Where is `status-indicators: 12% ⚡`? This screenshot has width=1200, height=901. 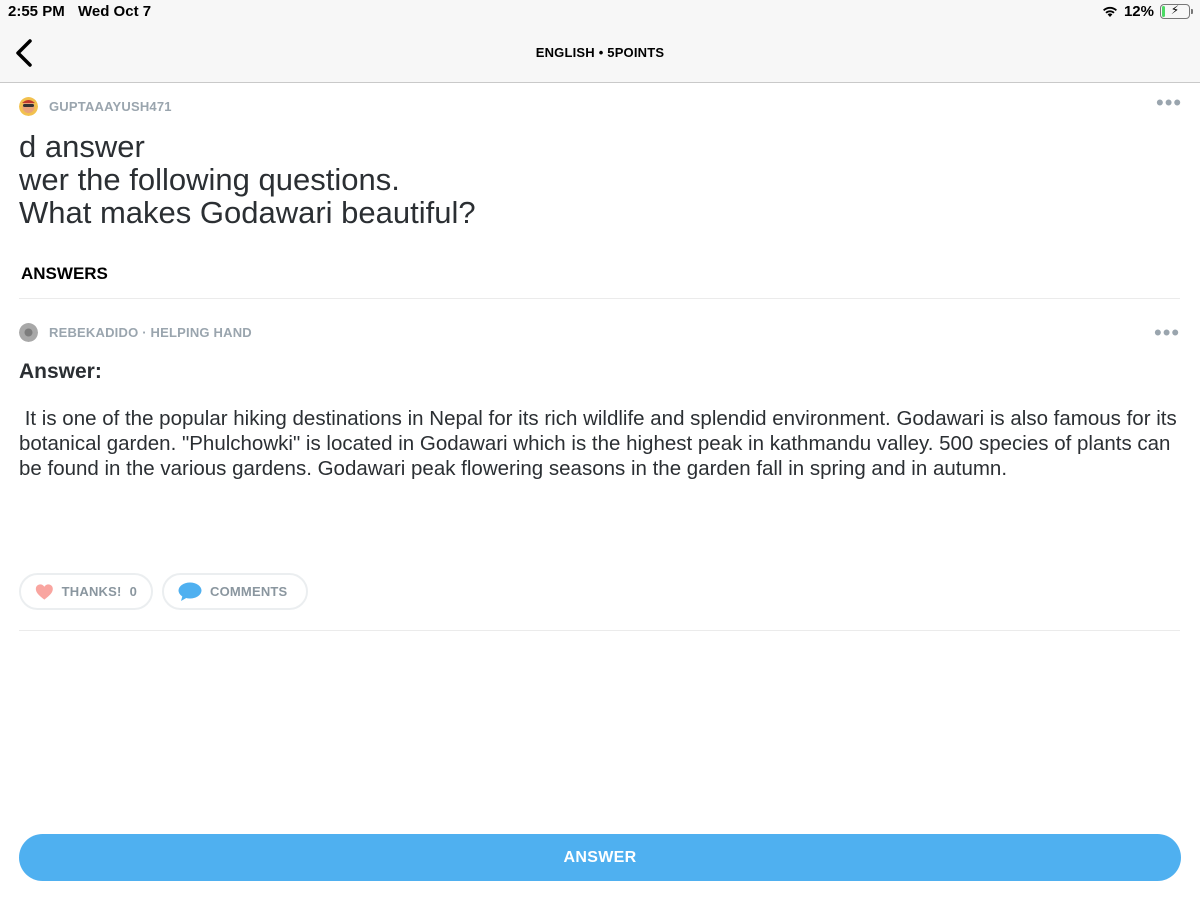 status-indicators: 12% ⚡ is located at coordinates (1147, 11).